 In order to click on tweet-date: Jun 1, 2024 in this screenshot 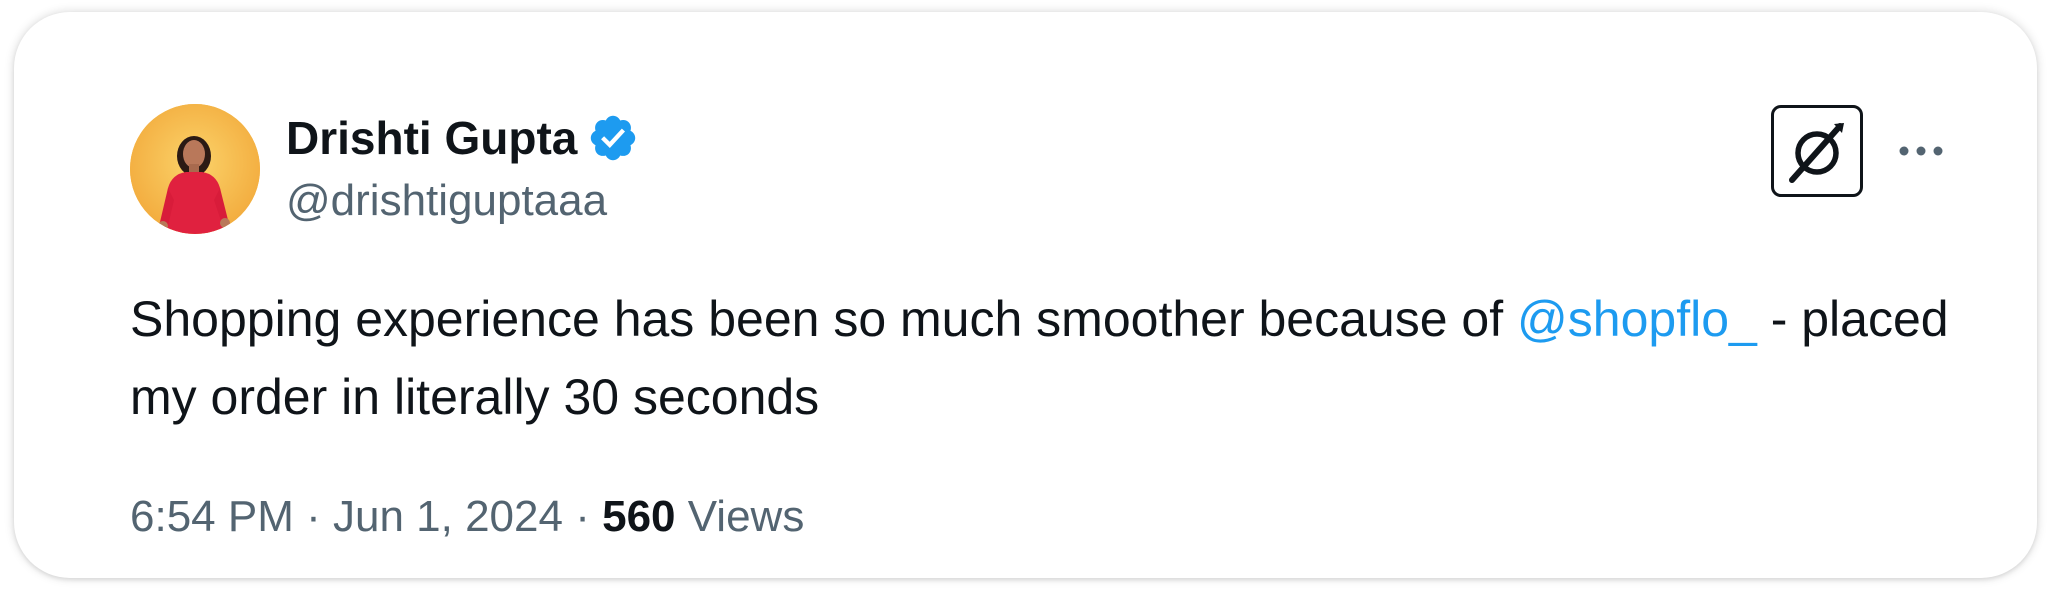, I will do `click(448, 516)`.